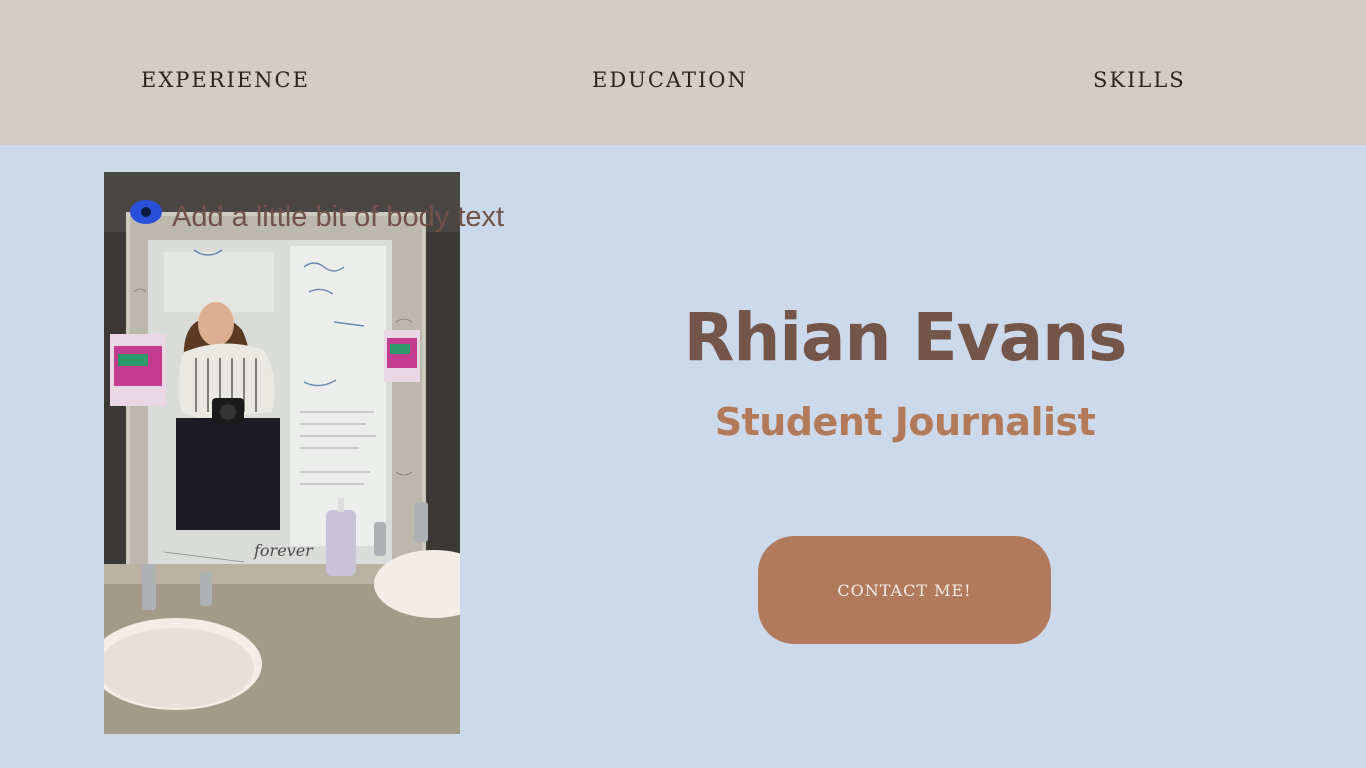 The width and height of the screenshot is (1366, 768). Describe the element at coordinates (670, 80) in the screenshot. I see `nav-education-link: EDUCATION` at that location.